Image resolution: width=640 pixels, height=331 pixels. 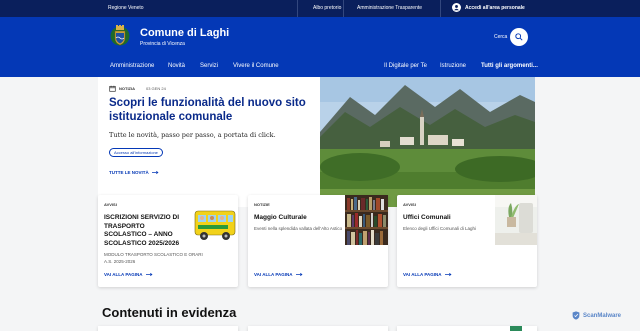 I want to click on card-description: Elenco degli Uffici Comunali di Laghi, so click(x=439, y=228).